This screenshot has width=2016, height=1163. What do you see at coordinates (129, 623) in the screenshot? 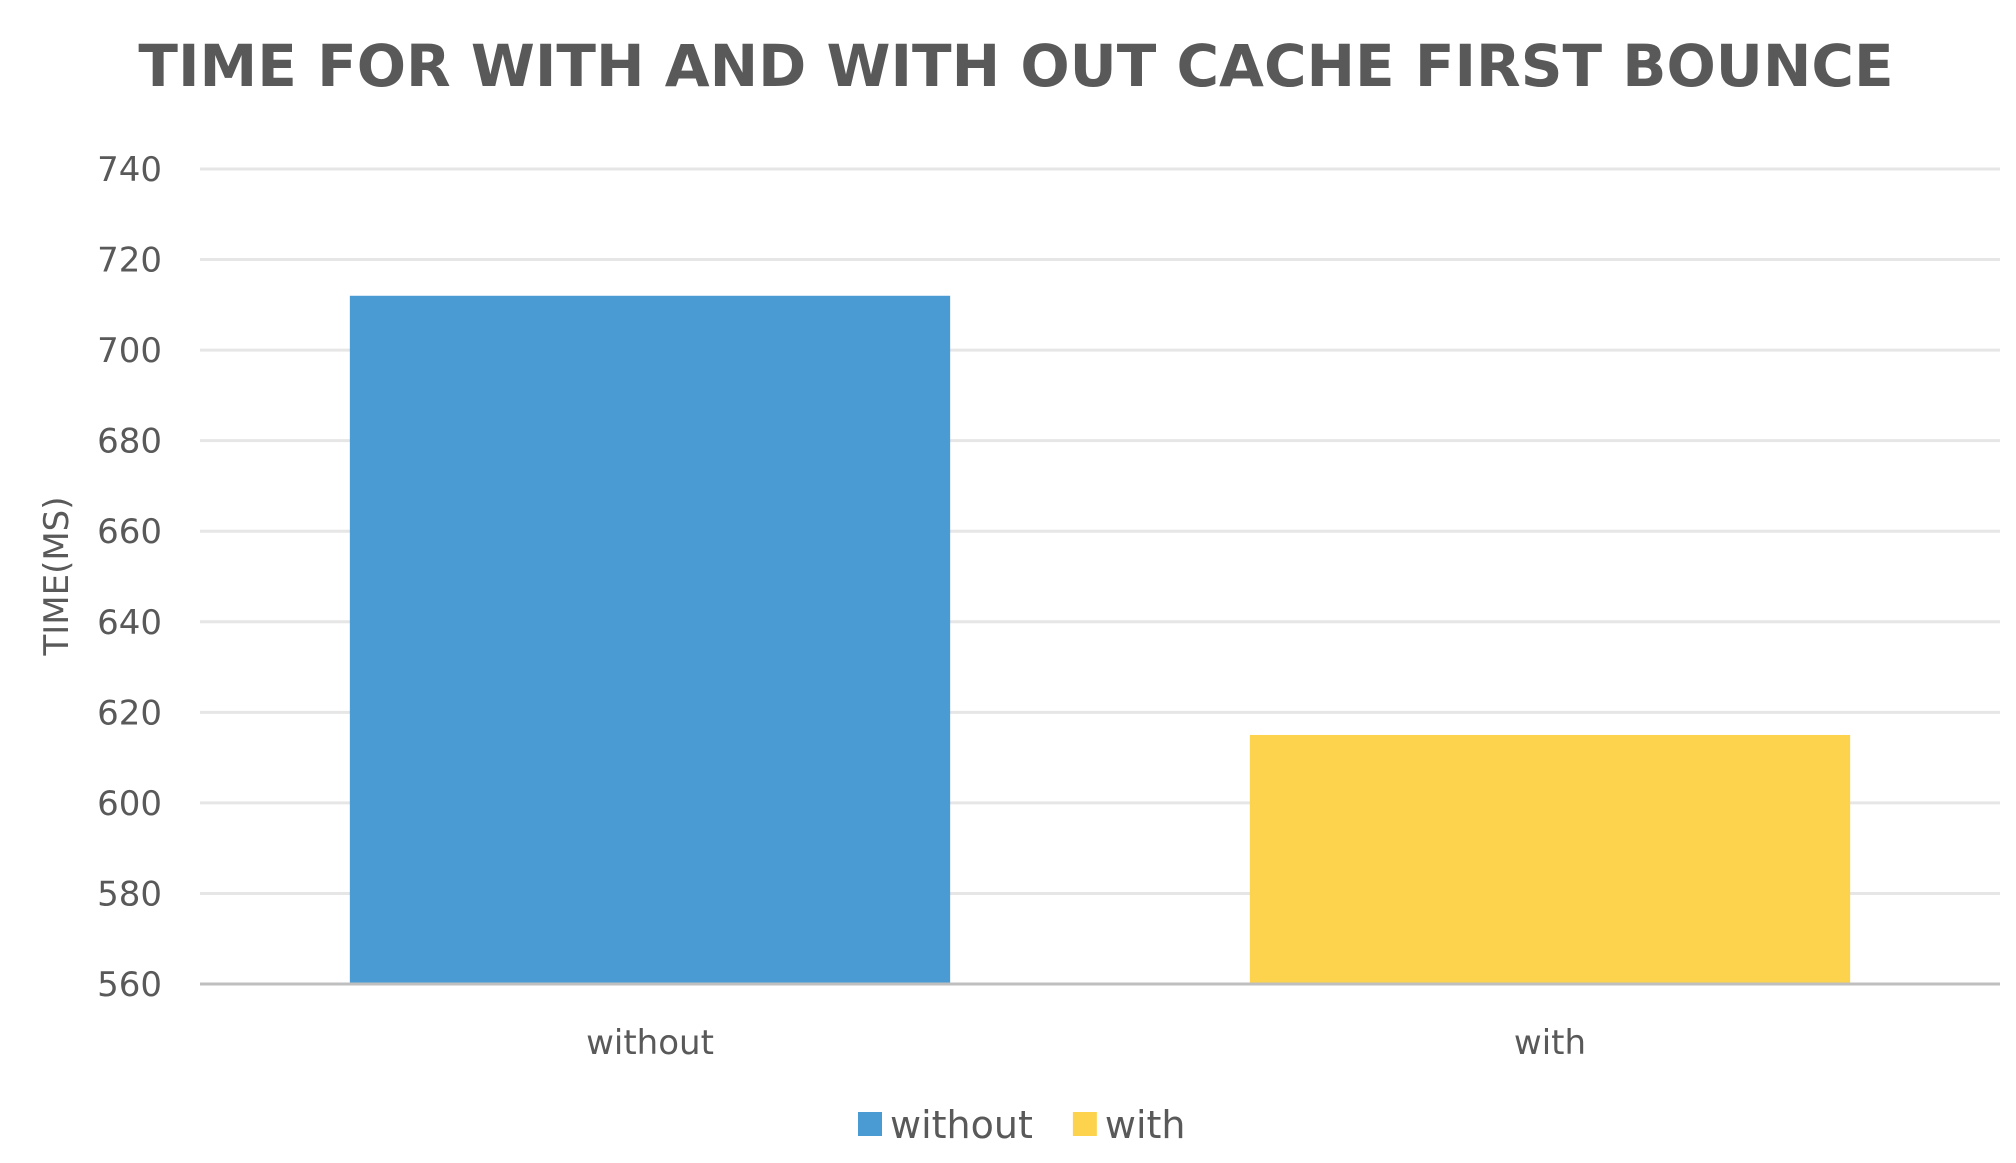
I see `y-tick-label: 640` at bounding box center [129, 623].